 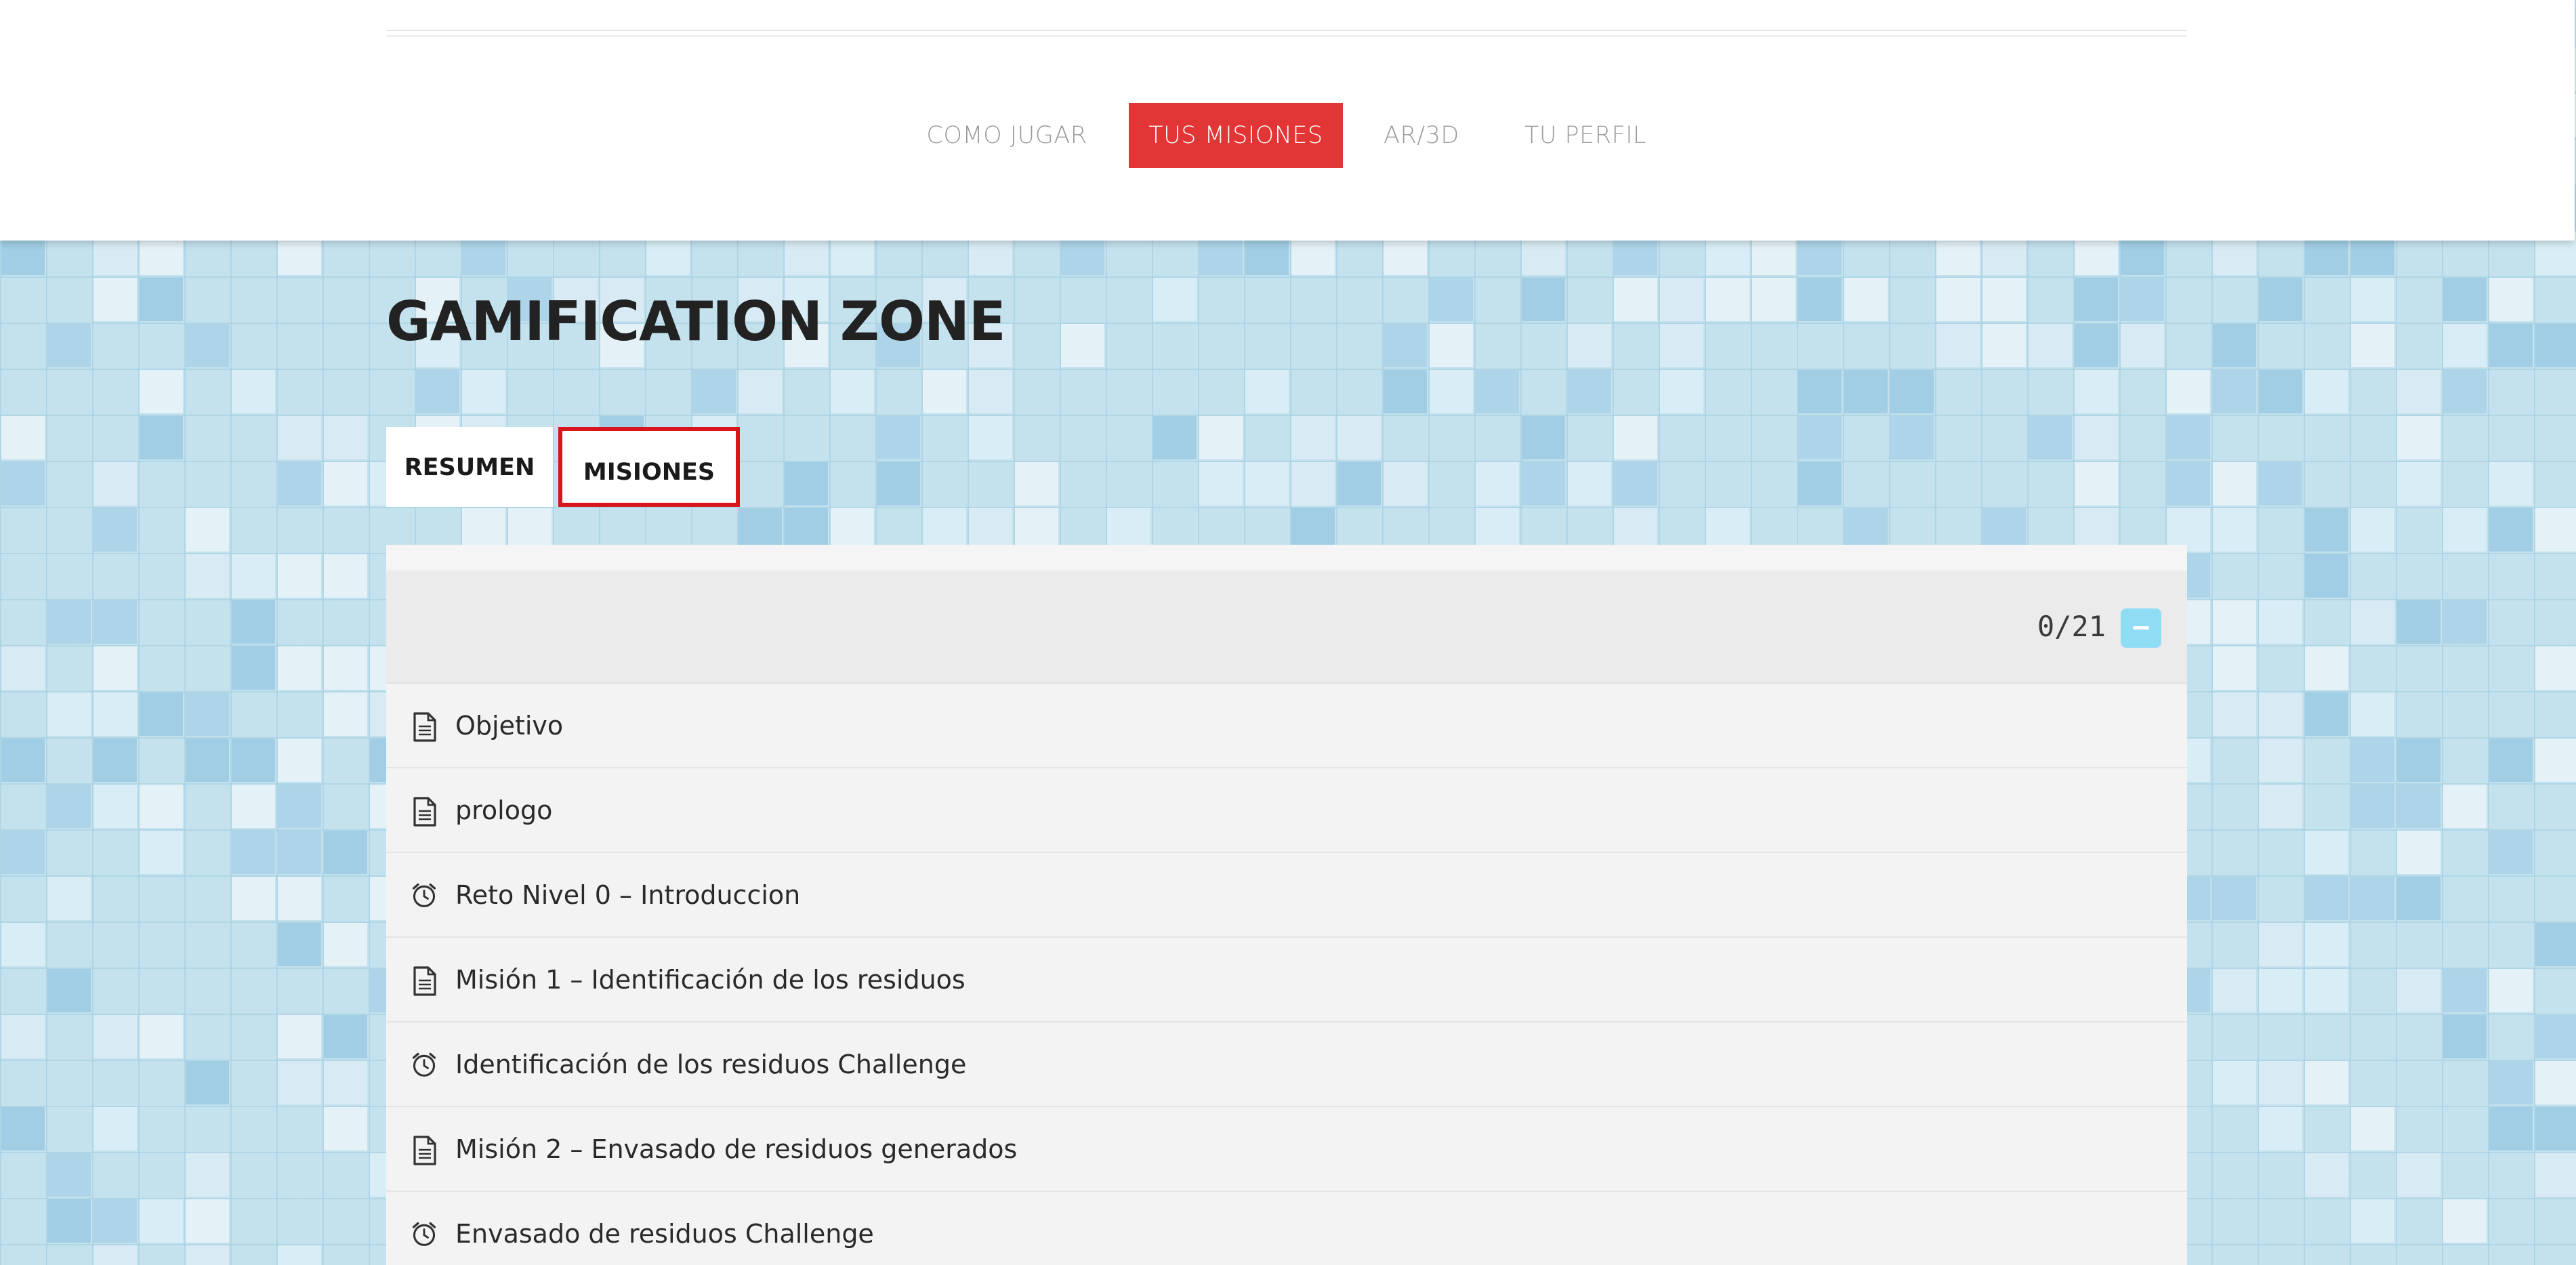 What do you see at coordinates (1236, 135) in the screenshot?
I see `nav-item-tus-misiones: TUS MISIONES` at bounding box center [1236, 135].